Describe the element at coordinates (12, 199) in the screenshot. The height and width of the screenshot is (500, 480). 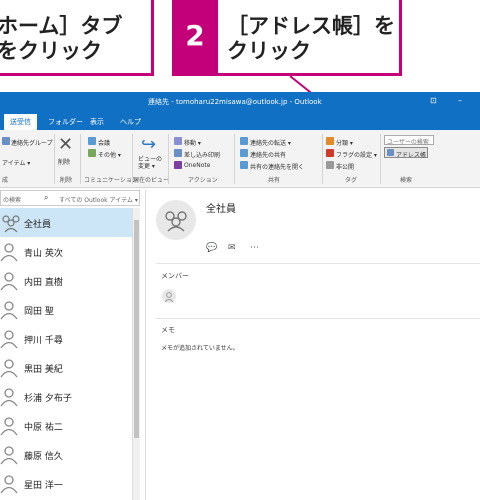
I see `search-input: の検索` at that location.